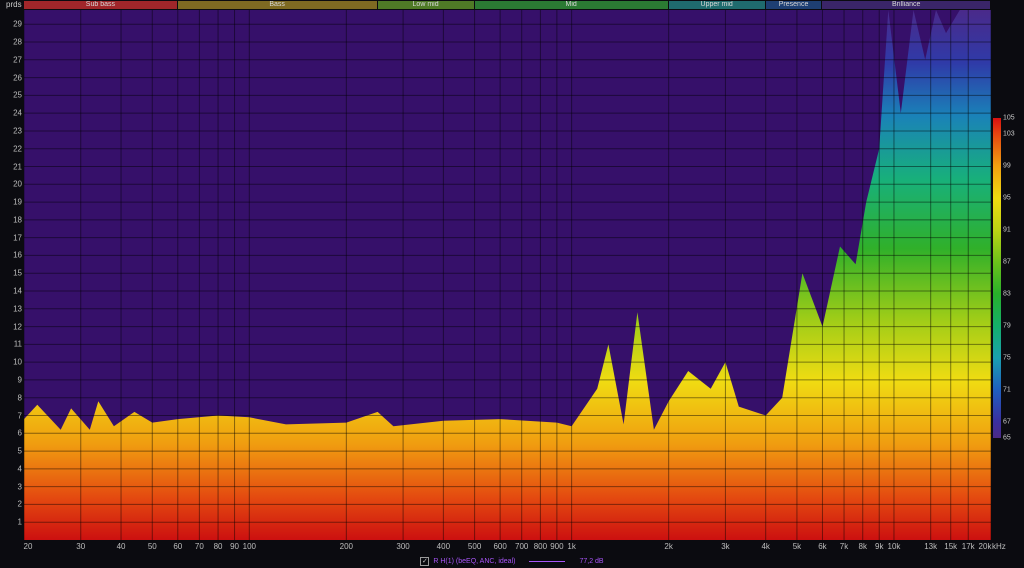 The width and height of the screenshot is (1024, 568). I want to click on band-mid: Mid, so click(571, 5).